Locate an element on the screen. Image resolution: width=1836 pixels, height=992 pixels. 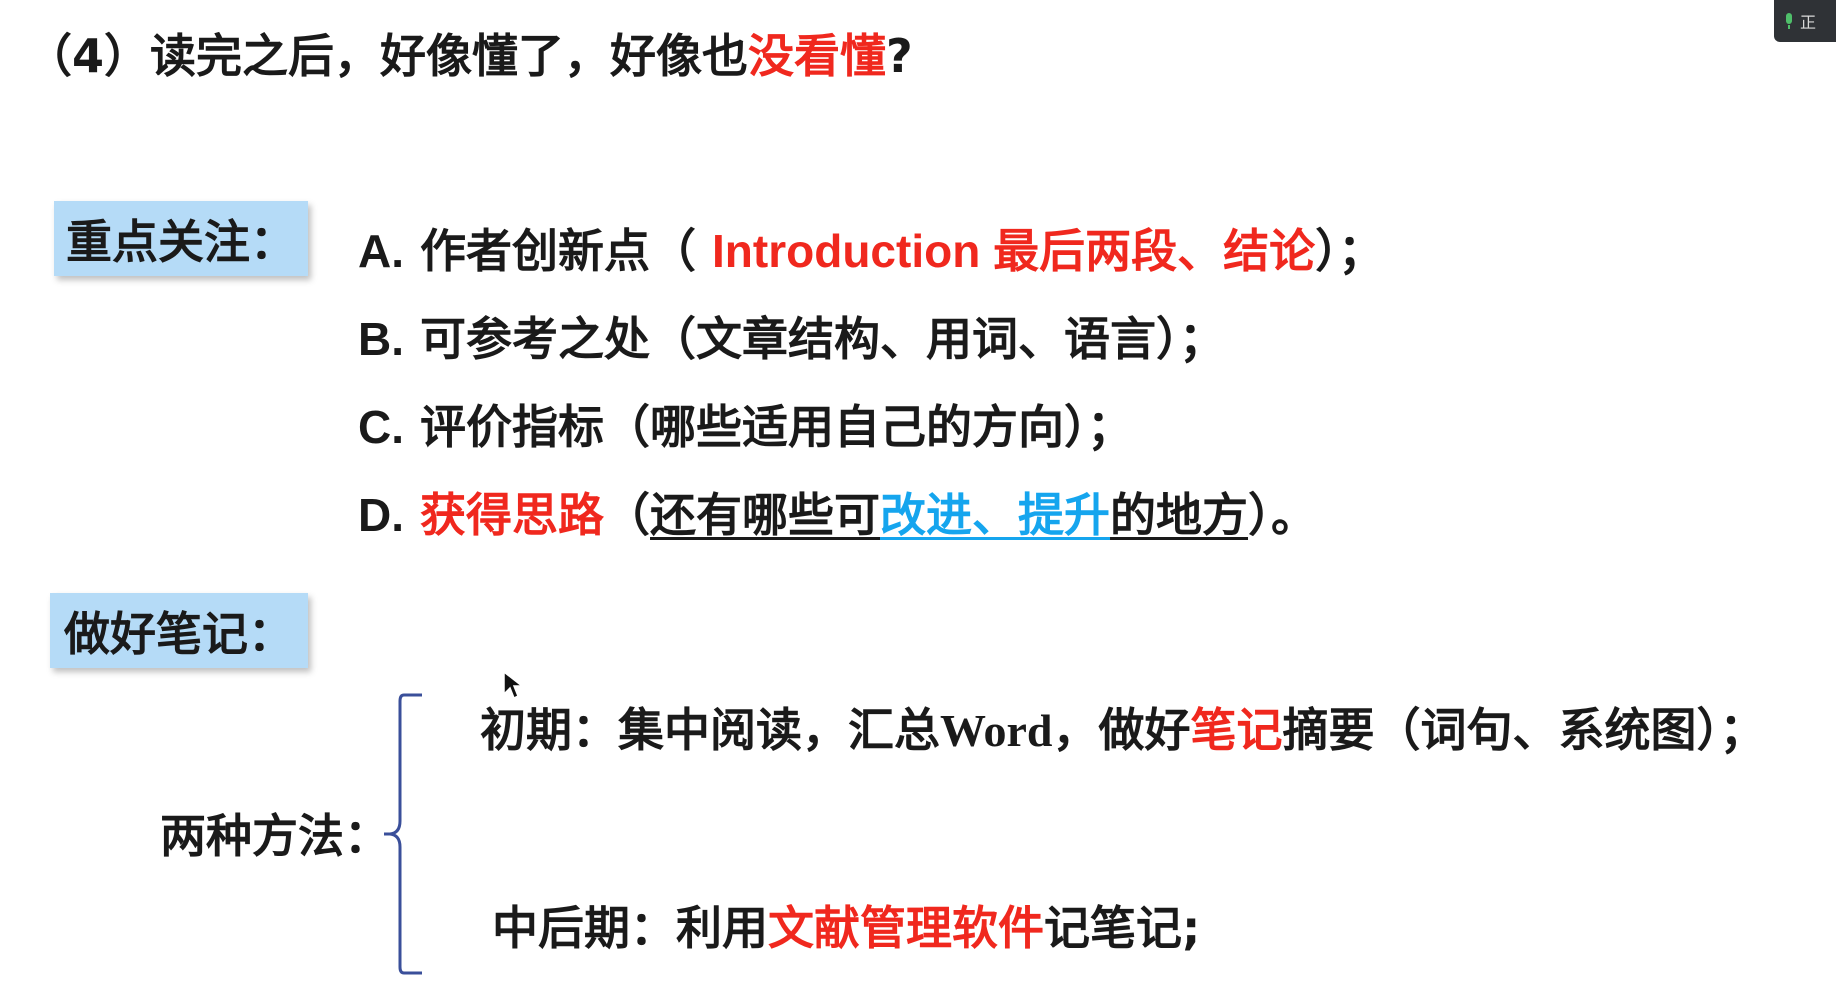
focus-item-c: C. 评价指标（哪些适用自己的方向）； is located at coordinates (871, 438).